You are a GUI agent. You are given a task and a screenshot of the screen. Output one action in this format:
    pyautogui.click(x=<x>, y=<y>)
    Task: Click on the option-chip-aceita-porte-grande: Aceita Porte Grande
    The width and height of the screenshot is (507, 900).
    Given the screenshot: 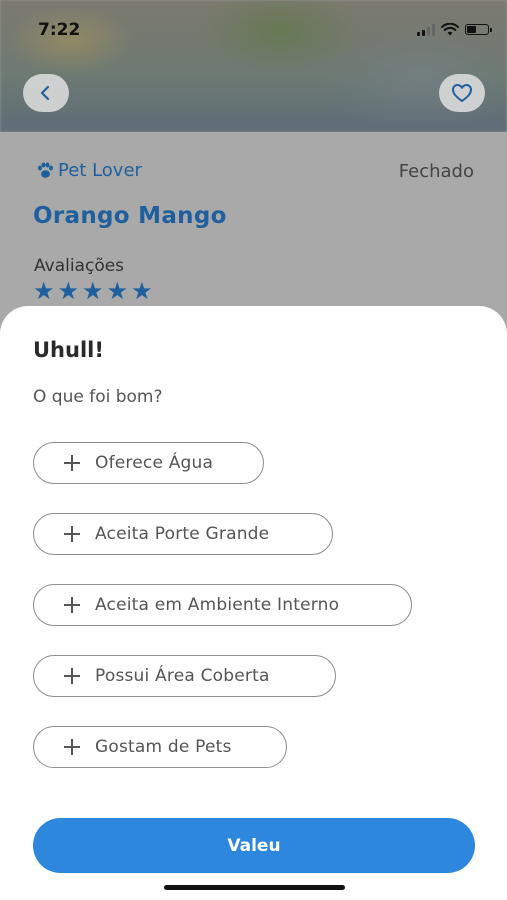 What is the action you would take?
    pyautogui.click(x=183, y=534)
    